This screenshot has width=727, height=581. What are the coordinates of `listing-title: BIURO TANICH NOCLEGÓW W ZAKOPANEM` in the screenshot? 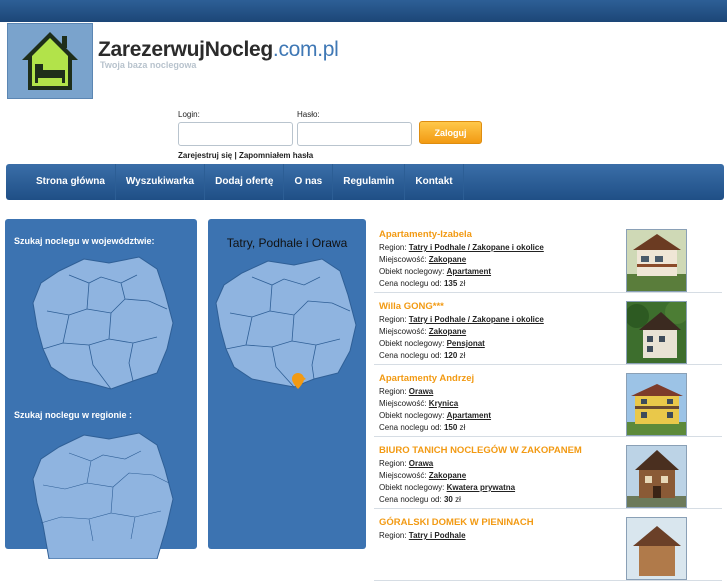 It's located at (480, 450).